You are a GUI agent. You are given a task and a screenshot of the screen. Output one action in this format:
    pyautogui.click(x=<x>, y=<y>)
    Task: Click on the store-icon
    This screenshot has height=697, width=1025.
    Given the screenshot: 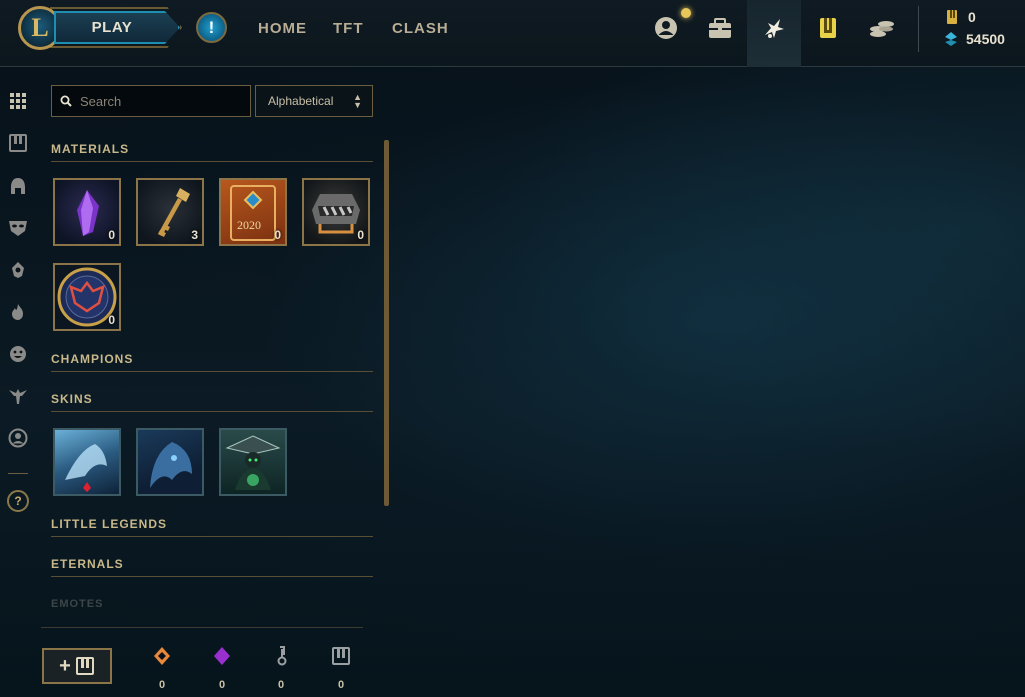 What is the action you would take?
    pyautogui.click(x=882, y=28)
    